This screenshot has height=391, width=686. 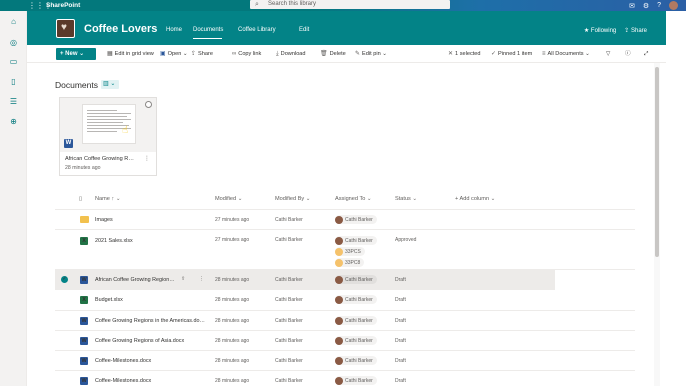 What do you see at coordinates (566, 54) in the screenshot?
I see `view-selector: ≡ All Documents ⌄` at bounding box center [566, 54].